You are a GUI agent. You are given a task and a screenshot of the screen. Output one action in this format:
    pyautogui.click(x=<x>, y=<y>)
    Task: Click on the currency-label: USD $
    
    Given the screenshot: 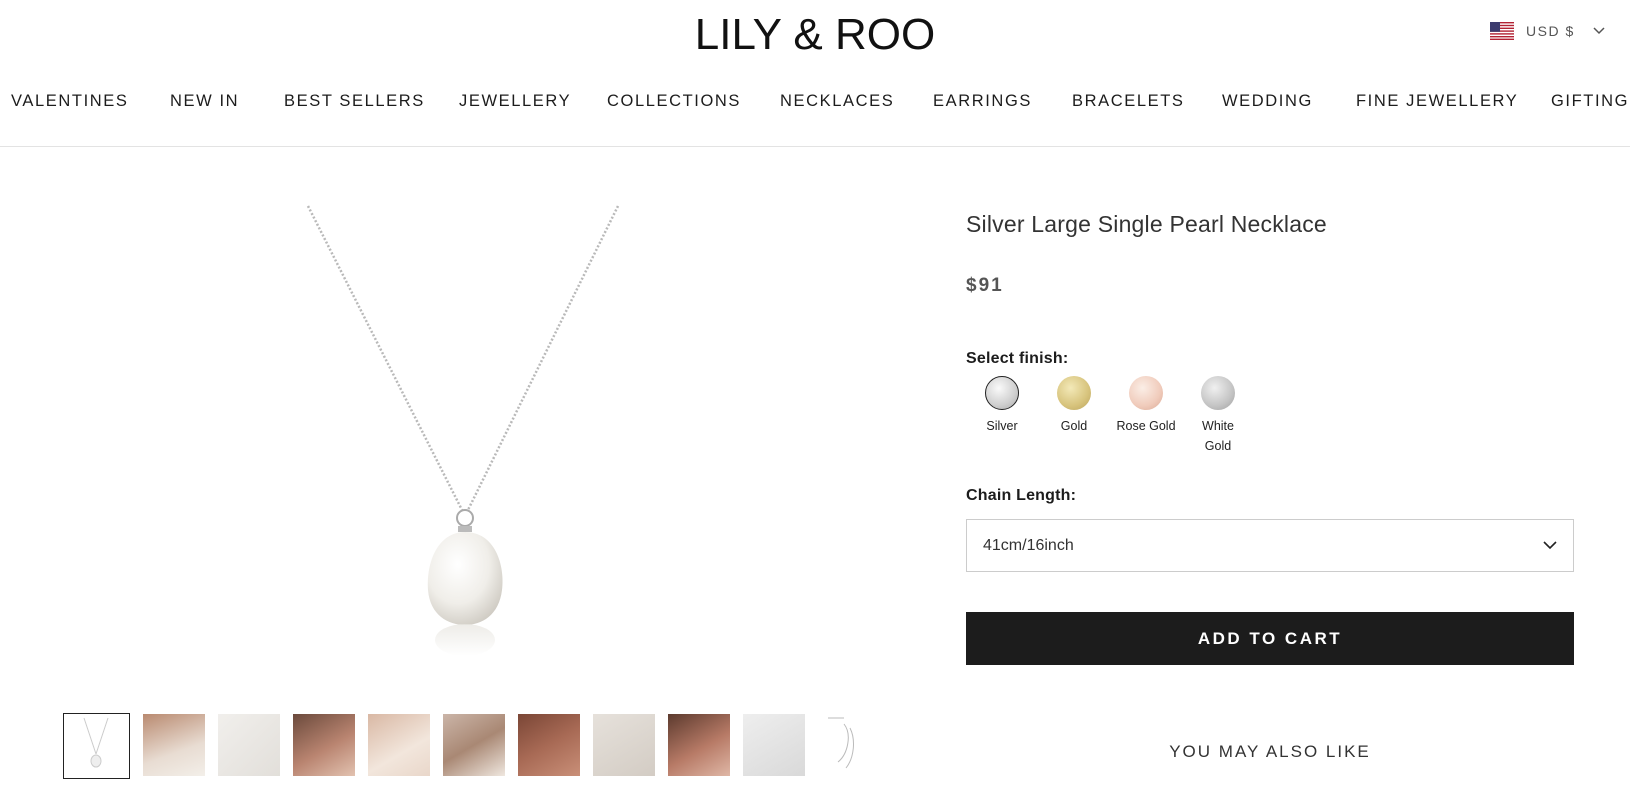 What is the action you would take?
    pyautogui.click(x=1550, y=31)
    